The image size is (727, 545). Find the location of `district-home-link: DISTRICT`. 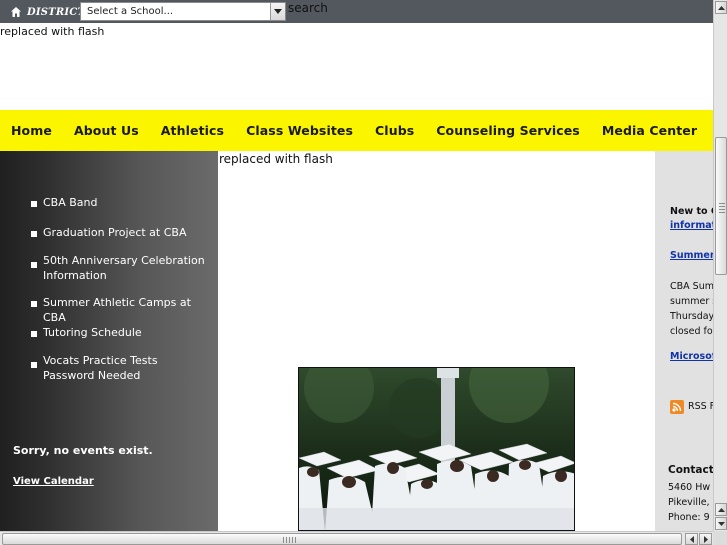

district-home-link: DISTRICT is located at coordinates (47, 12).